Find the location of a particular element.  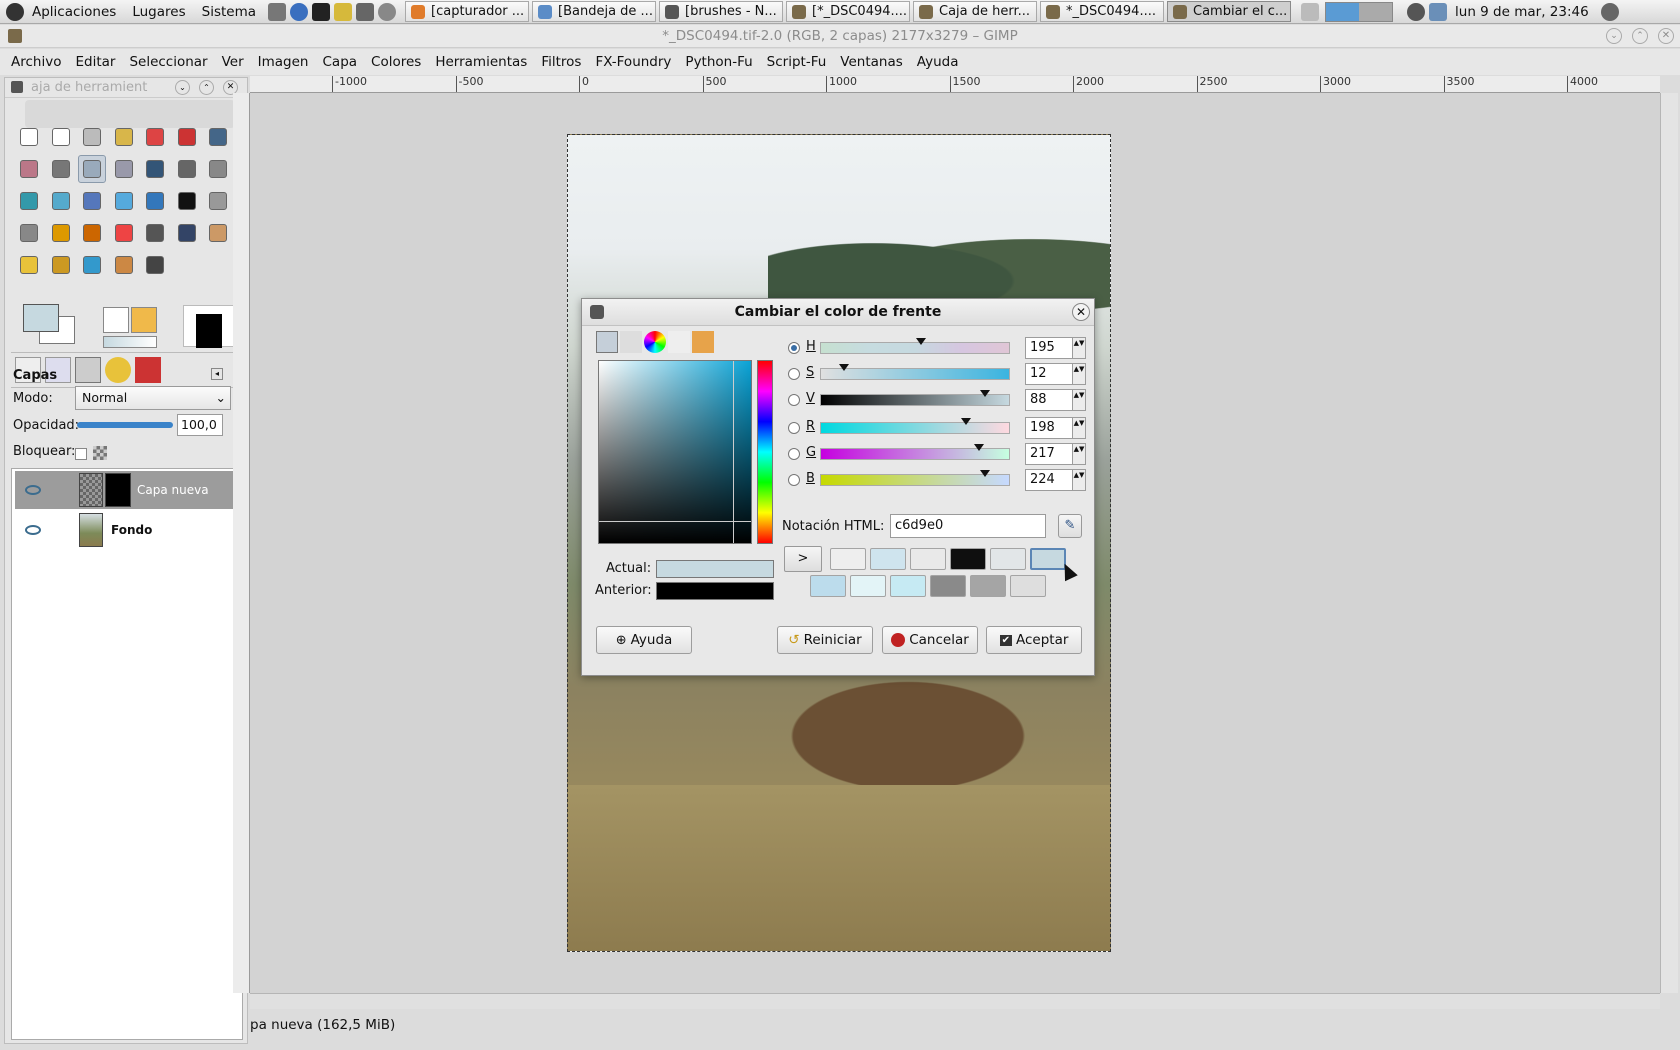

lasso-icon is located at coordinates (92, 137).